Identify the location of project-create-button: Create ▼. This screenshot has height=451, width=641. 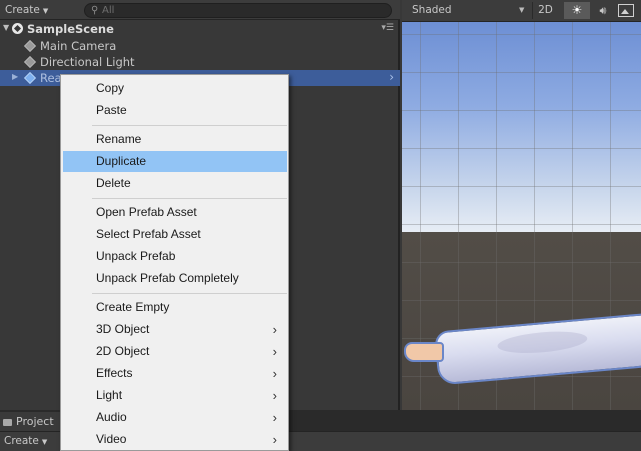
(25, 441).